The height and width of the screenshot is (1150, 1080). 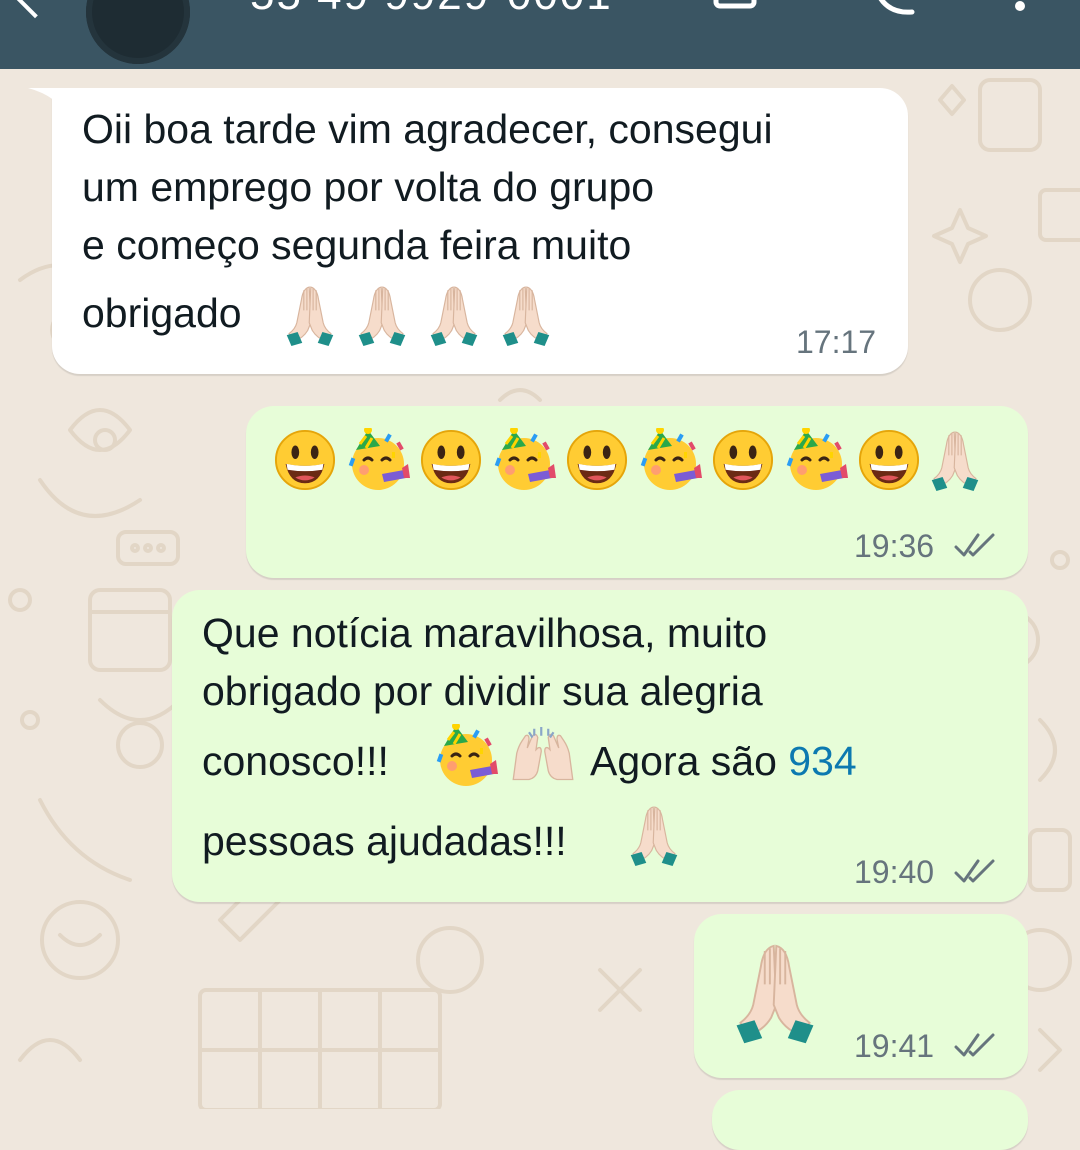 What do you see at coordinates (861, 996) in the screenshot?
I see `message-bubble-outgoing: 19:41` at bounding box center [861, 996].